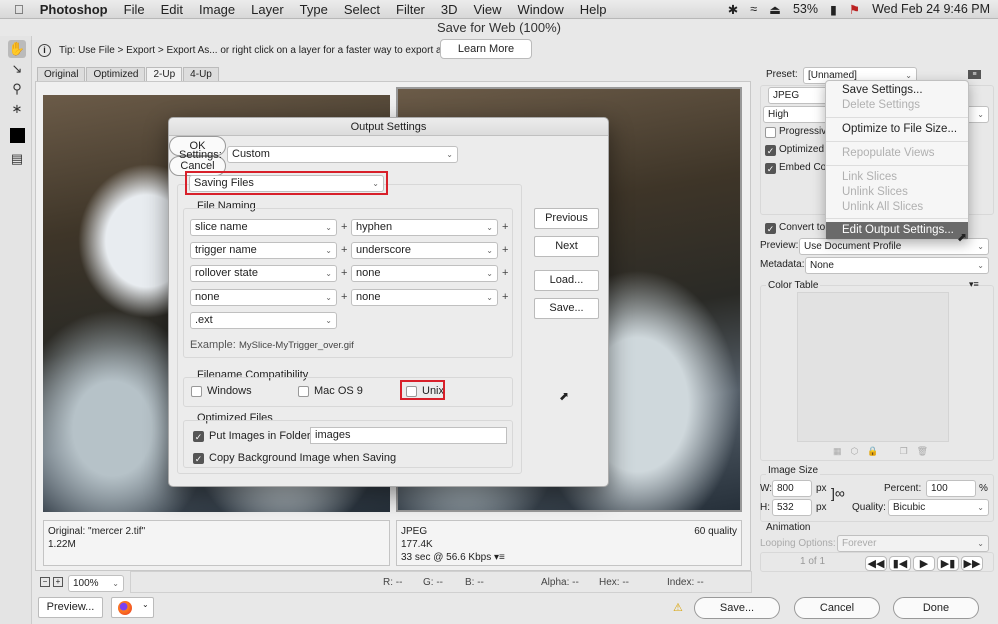 The height and width of the screenshot is (624, 998). I want to click on optimized-checkbox: ✓, so click(770, 150).